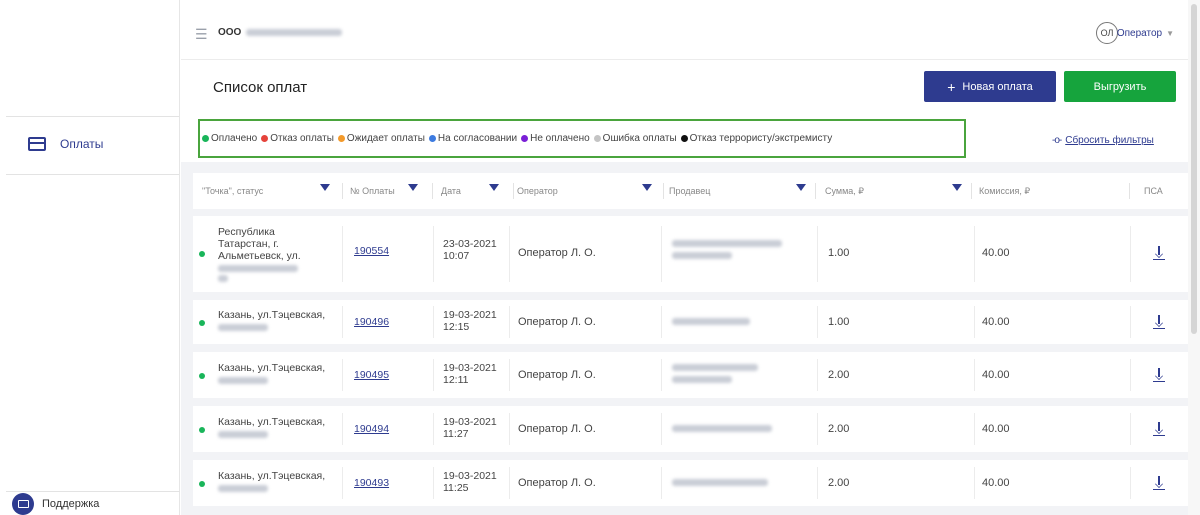 The image size is (1200, 515). I want to click on payment-number-link: 190495, so click(371, 375).